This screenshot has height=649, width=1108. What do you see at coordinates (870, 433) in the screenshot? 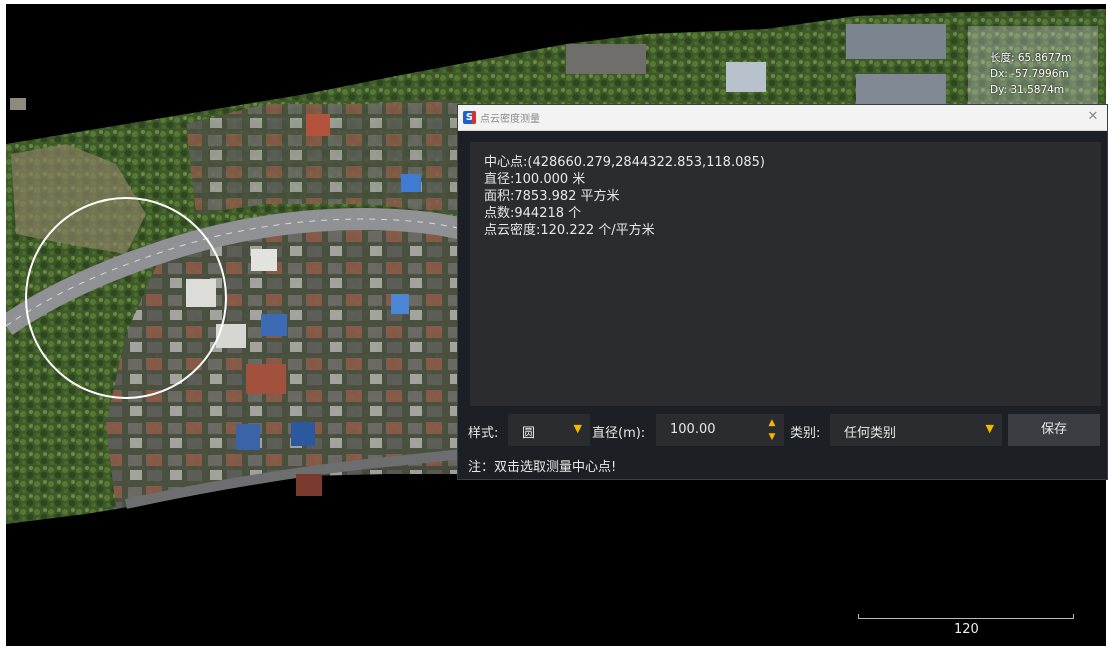
I see `category-value: 任何类别` at bounding box center [870, 433].